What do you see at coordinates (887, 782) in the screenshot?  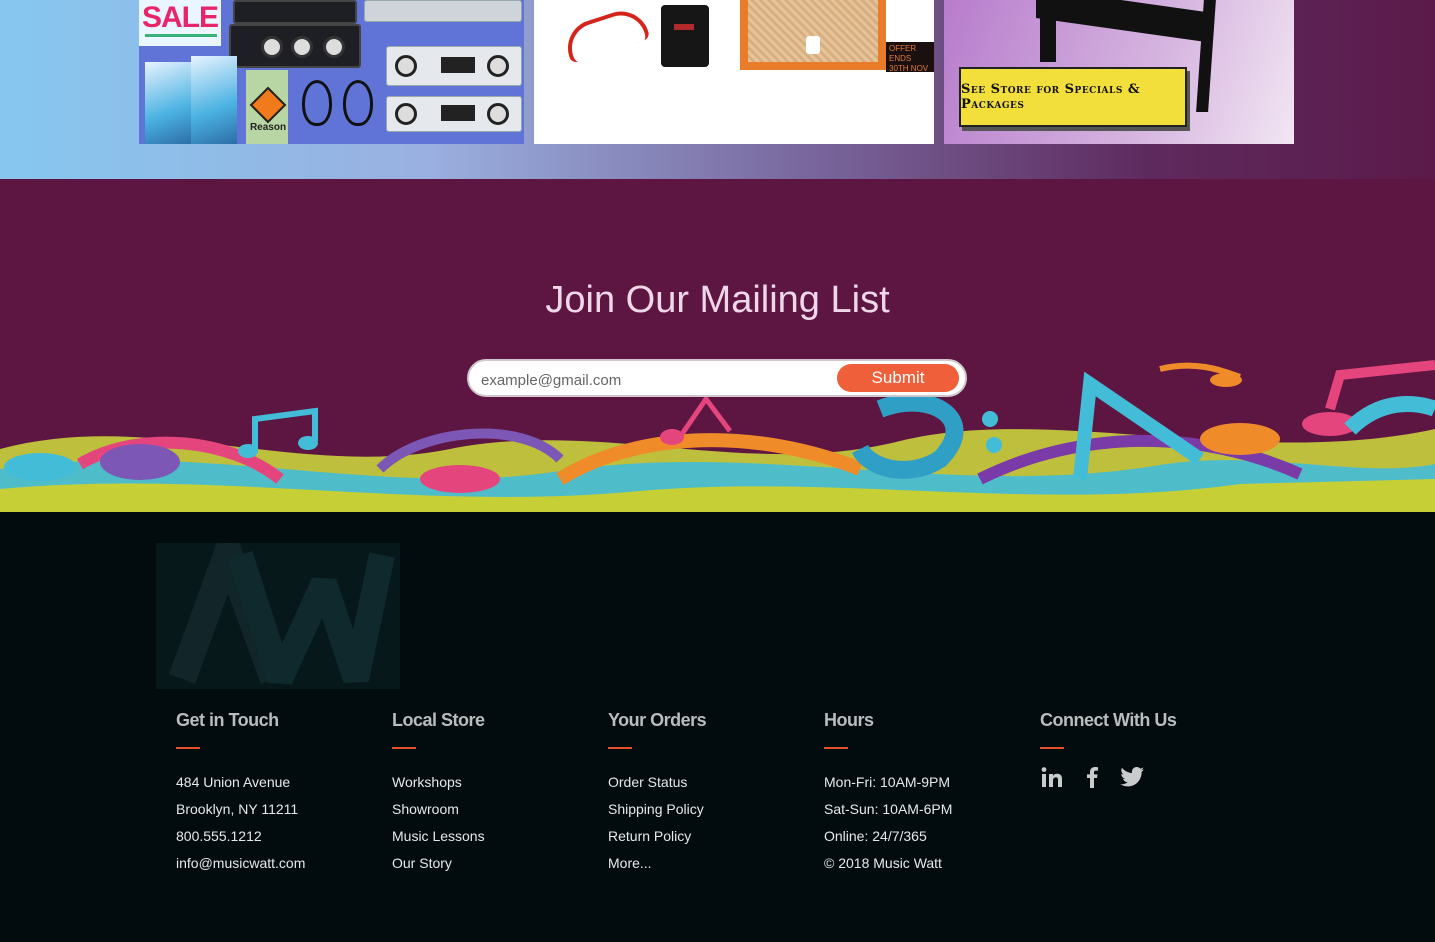 I see `hours-weekday: Mon-Fri: 10AM-9PM` at bounding box center [887, 782].